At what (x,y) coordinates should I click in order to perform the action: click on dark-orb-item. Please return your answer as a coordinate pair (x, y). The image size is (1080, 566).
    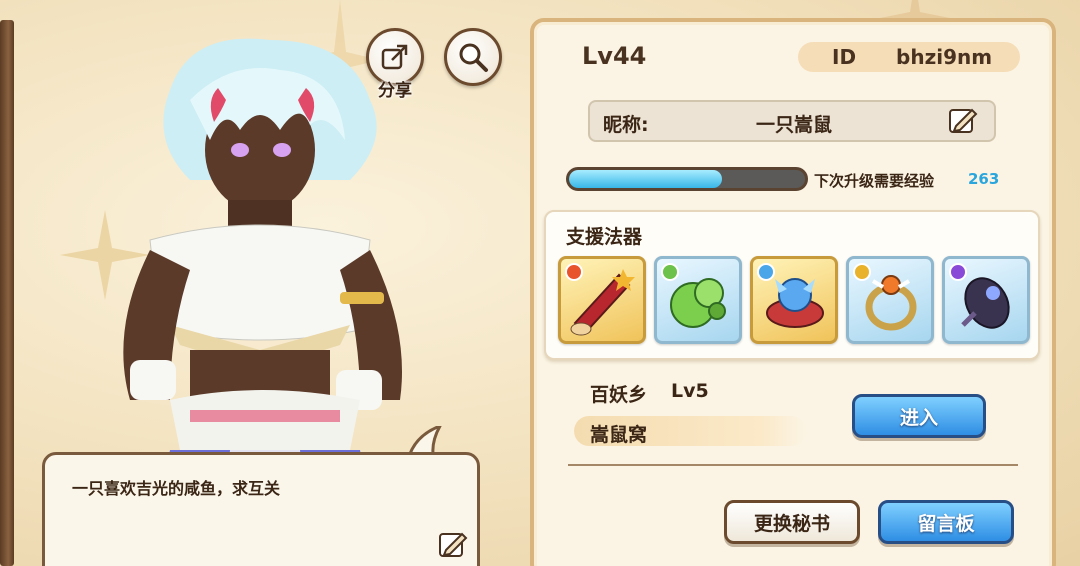
    Looking at the image, I should click on (986, 300).